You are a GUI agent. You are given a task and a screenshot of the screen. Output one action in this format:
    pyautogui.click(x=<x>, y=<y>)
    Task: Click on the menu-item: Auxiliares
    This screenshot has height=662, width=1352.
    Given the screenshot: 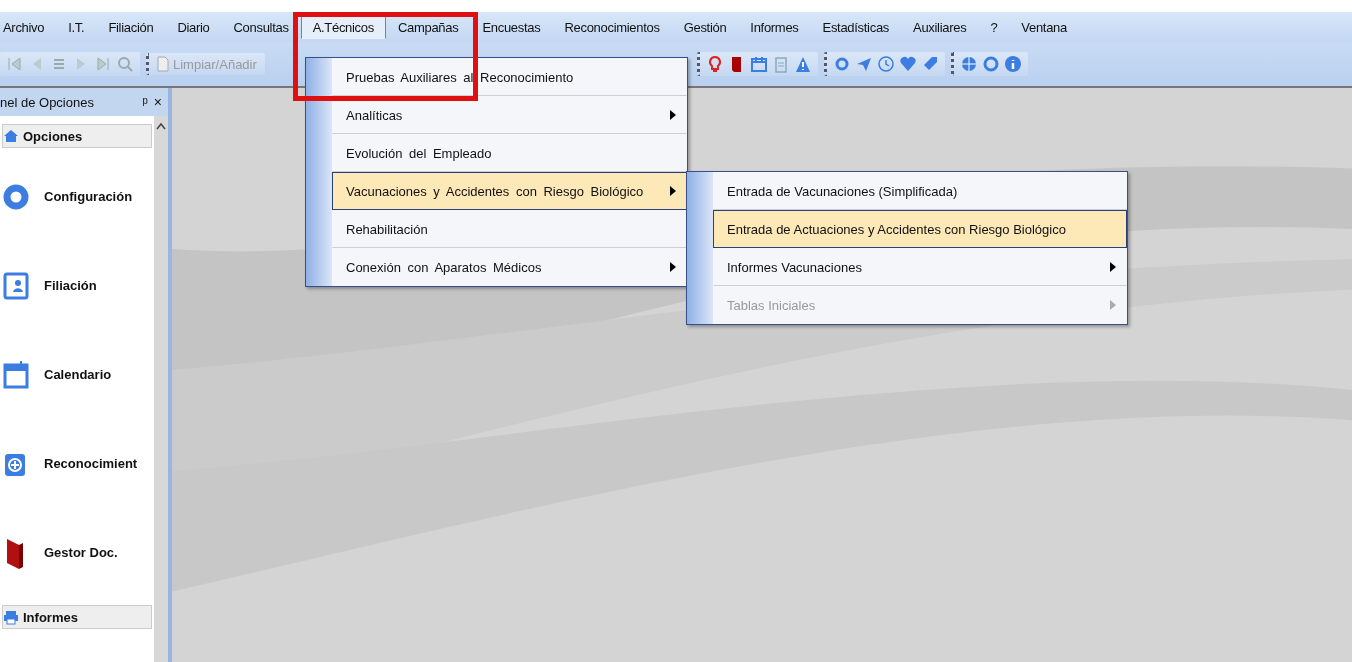 What is the action you would take?
    pyautogui.click(x=940, y=27)
    